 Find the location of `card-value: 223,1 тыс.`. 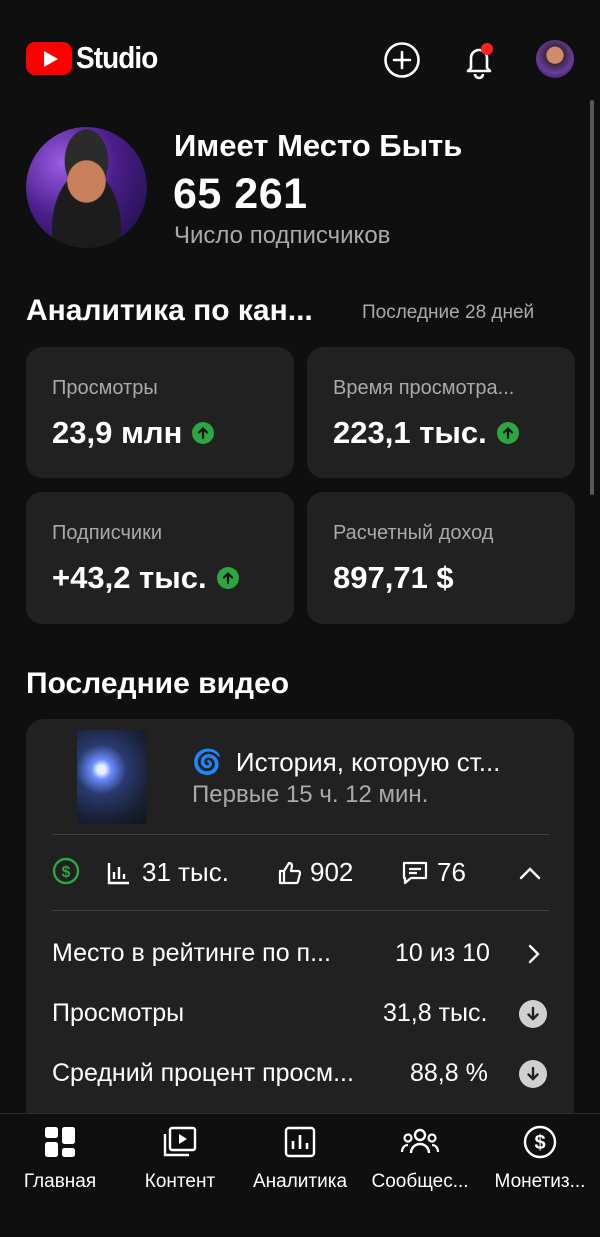

card-value: 223,1 тыс. is located at coordinates (426, 433).